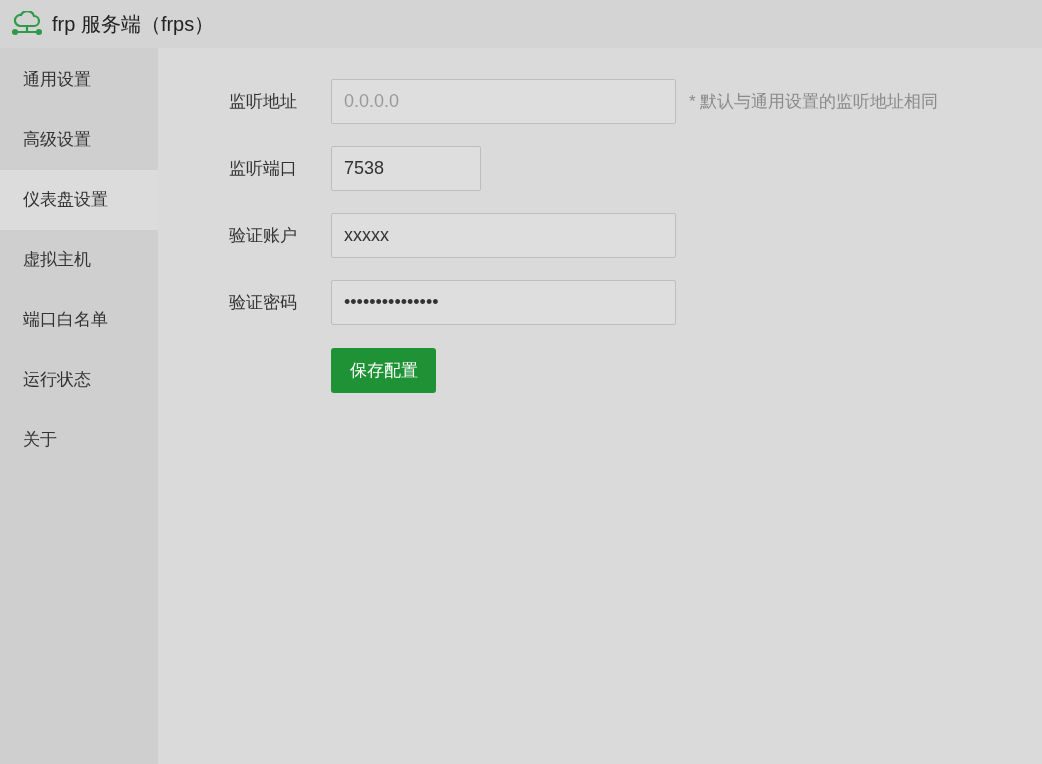 Image resolution: width=1042 pixels, height=764 pixels. I want to click on sidebar-item: 高级设置, so click(79, 140).